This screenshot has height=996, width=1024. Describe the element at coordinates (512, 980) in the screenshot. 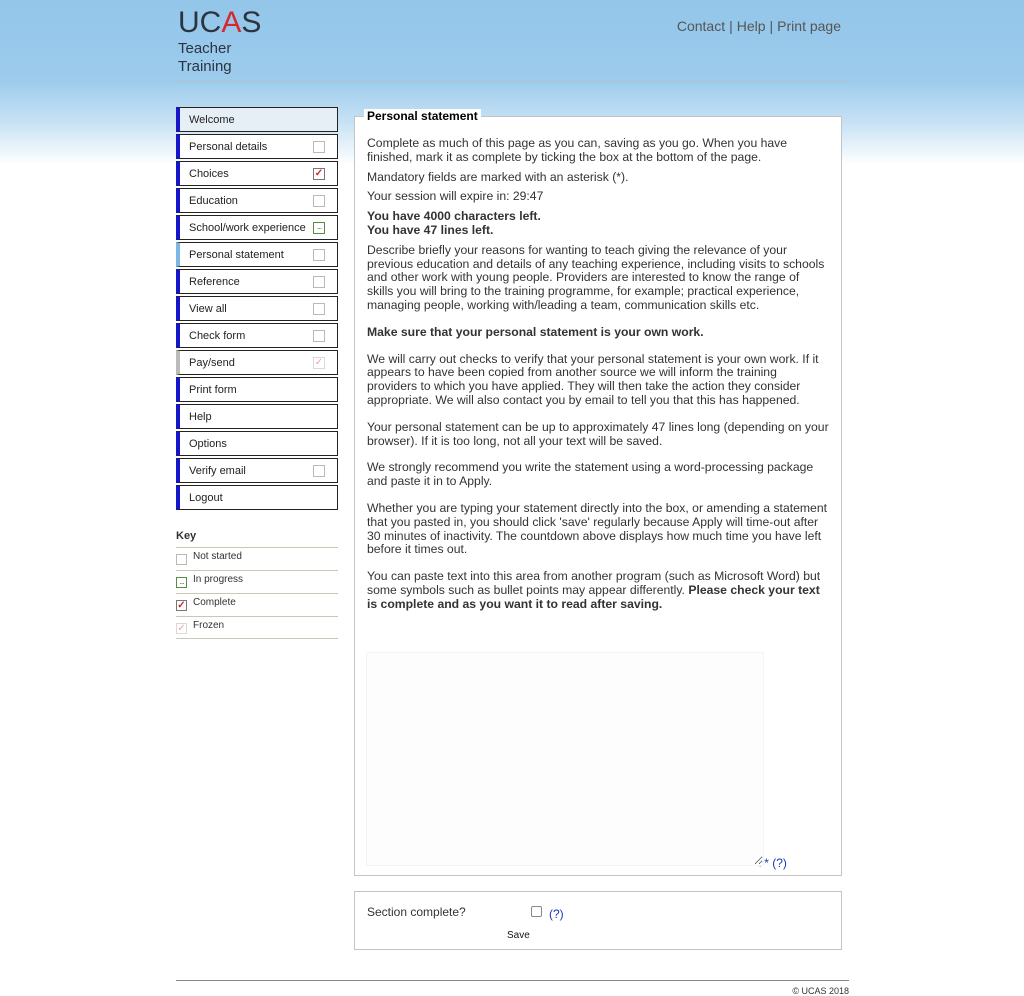

I see `footer-divider` at that location.